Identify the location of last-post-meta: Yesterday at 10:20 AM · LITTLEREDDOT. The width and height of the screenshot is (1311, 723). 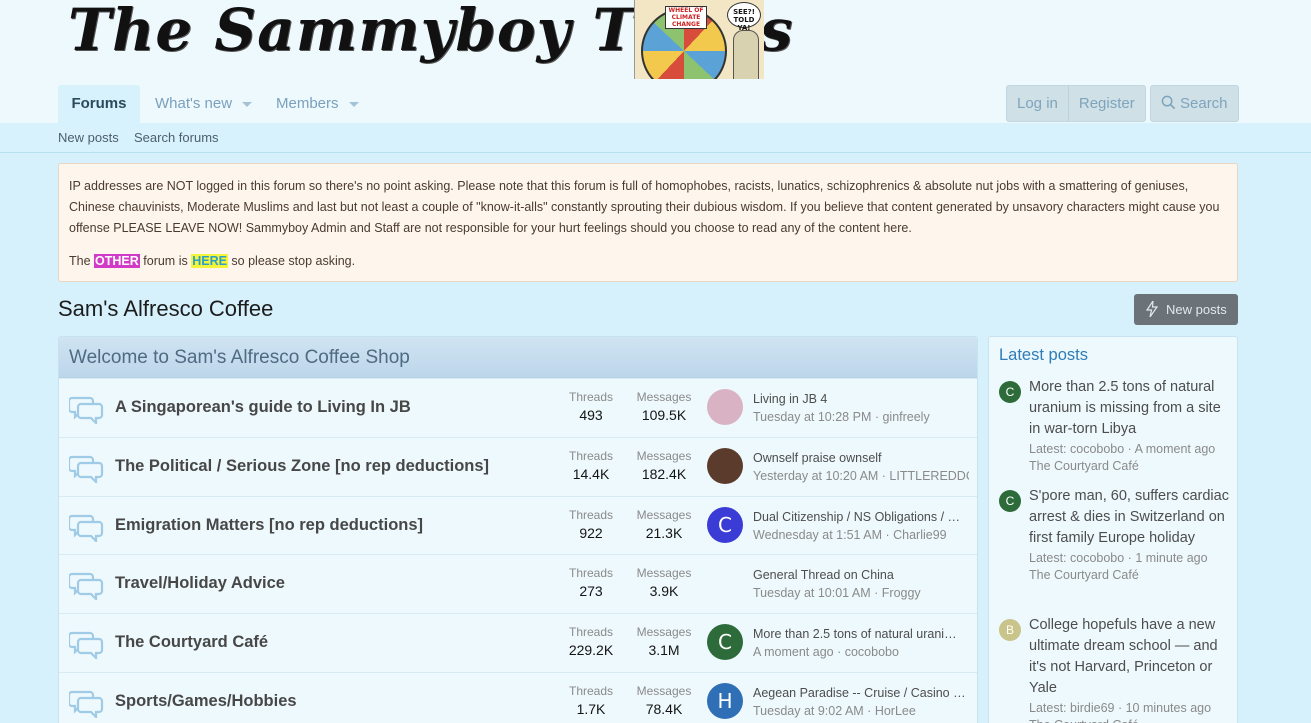
(861, 475).